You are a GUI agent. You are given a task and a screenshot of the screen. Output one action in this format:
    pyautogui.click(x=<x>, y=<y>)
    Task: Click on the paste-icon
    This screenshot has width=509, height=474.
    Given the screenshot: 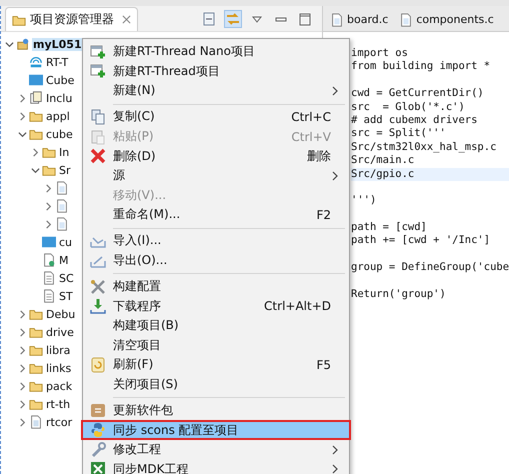 What is the action you would take?
    pyautogui.click(x=98, y=136)
    